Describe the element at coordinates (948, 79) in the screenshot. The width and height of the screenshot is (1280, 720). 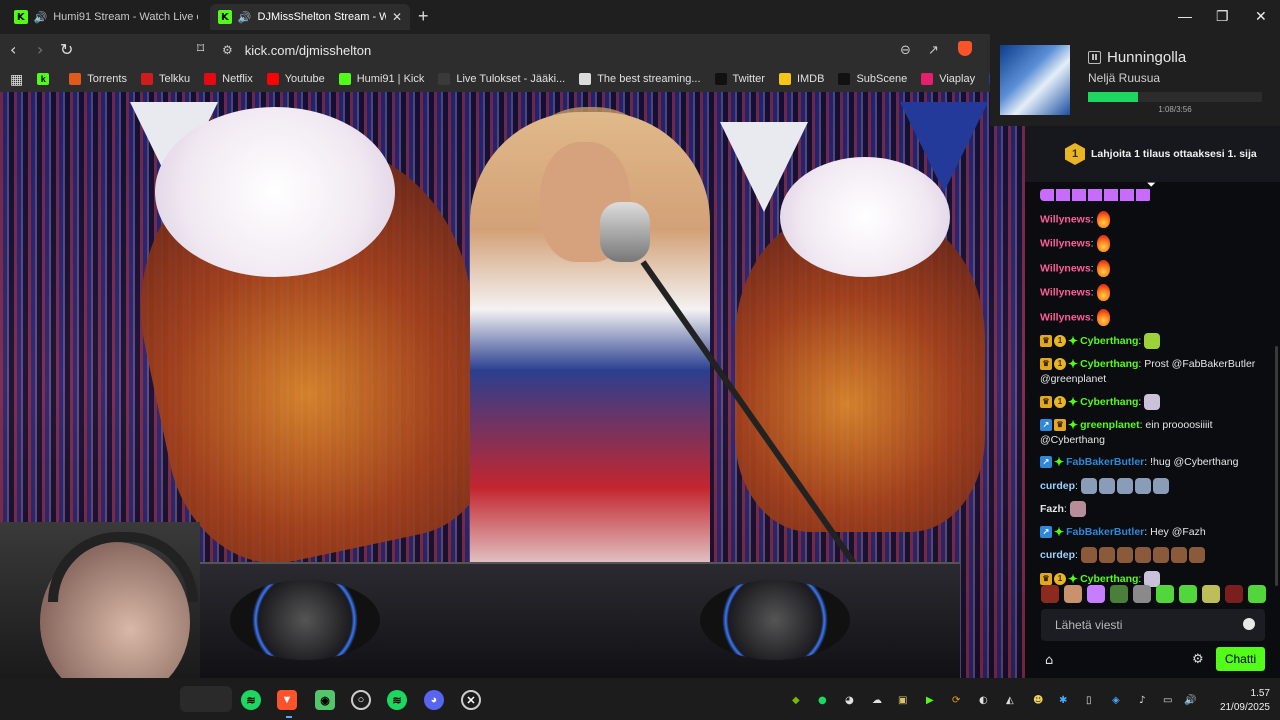
I see `bookmark-item: Viaplay` at that location.